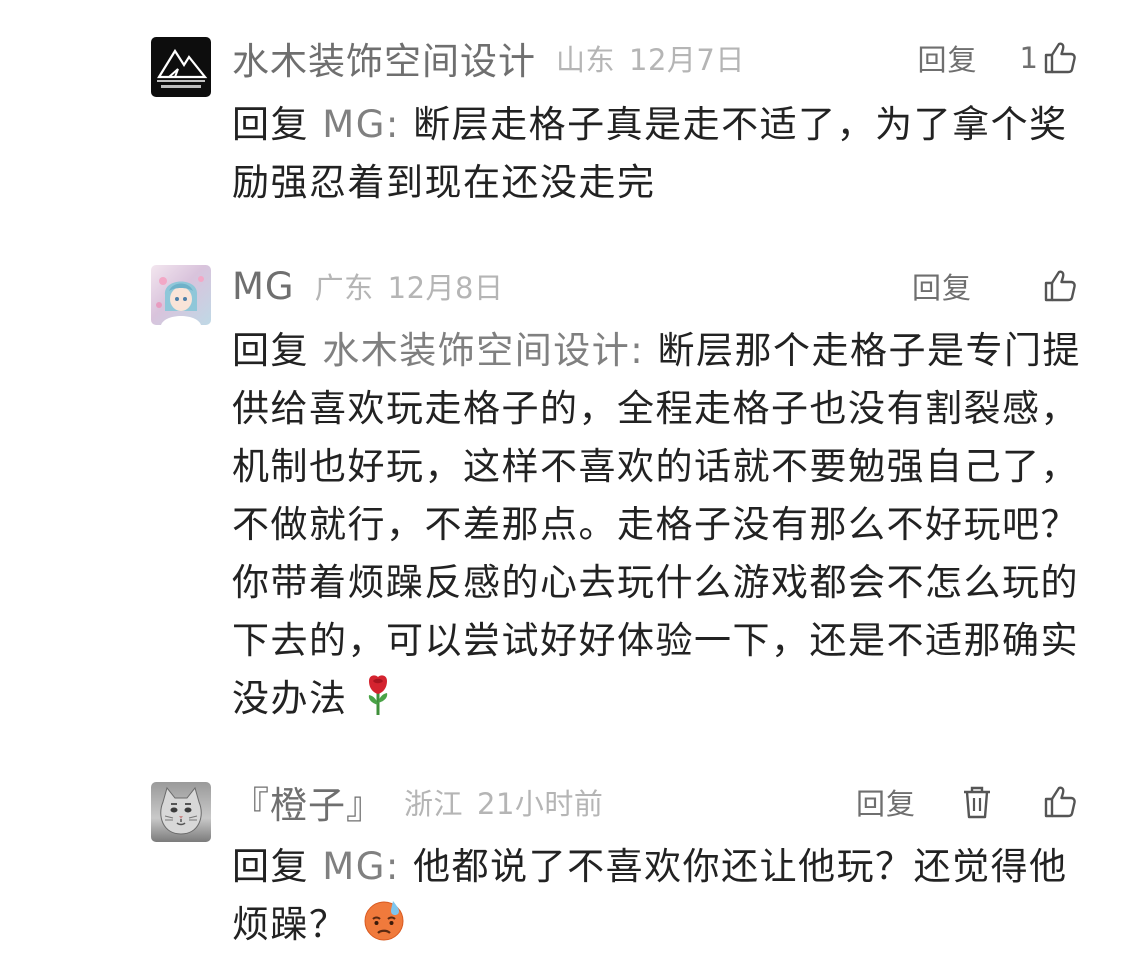 The height and width of the screenshot is (978, 1134). Describe the element at coordinates (1028, 58) in the screenshot. I see `like-count: 1` at that location.